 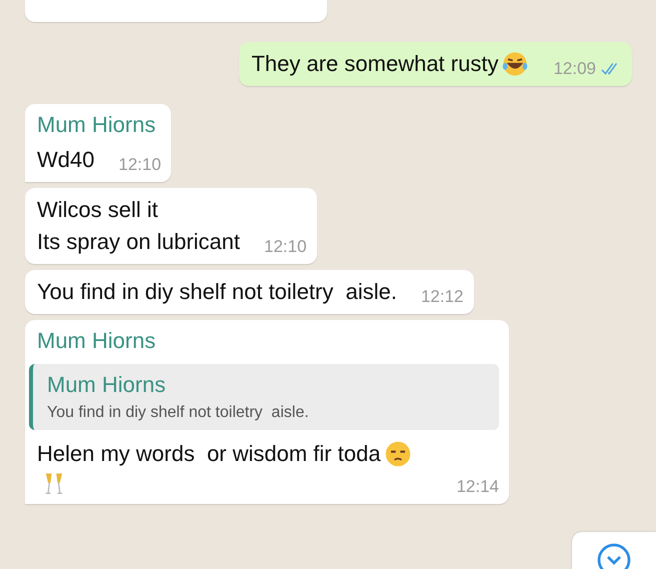 I want to click on message-text: Its spray on lubricant, so click(x=138, y=242).